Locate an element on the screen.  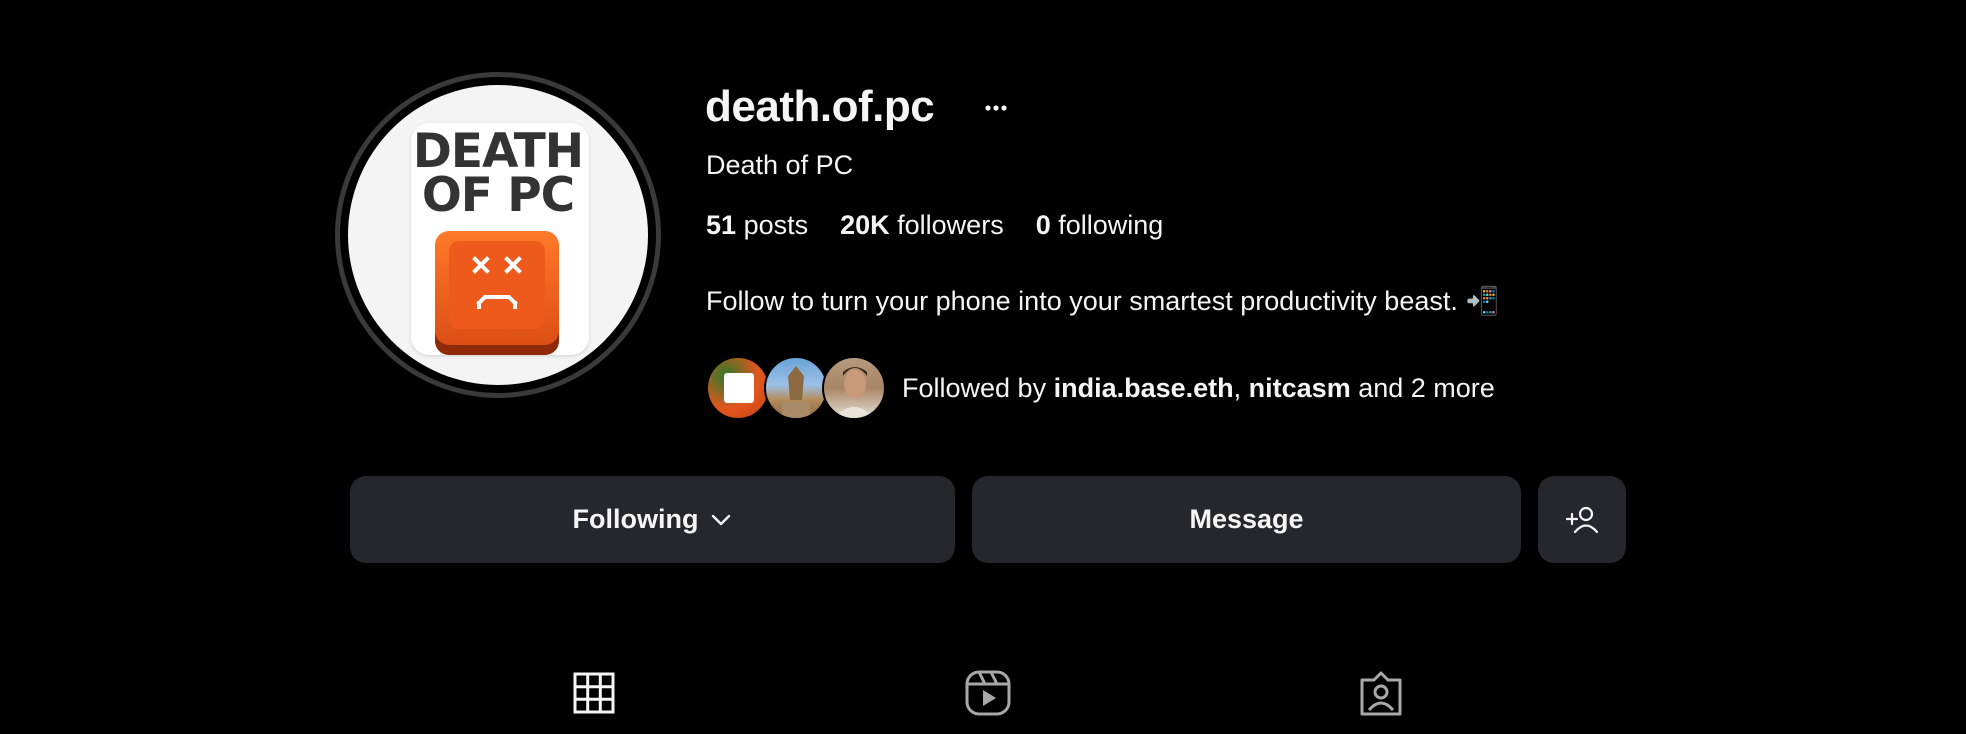
tagged-icon is located at coordinates (1381, 693).